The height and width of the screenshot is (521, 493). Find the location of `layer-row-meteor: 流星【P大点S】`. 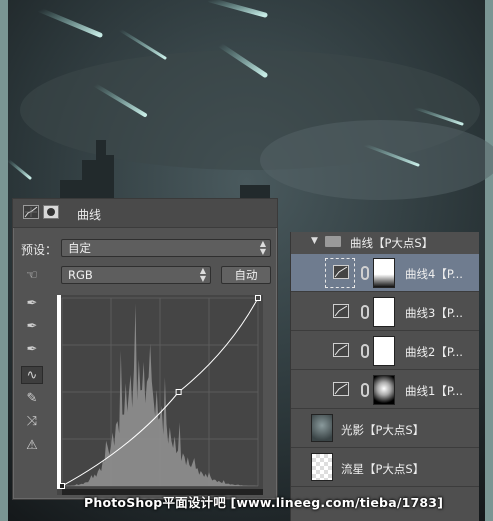

layer-row-meteor: 流星【P大点S】 is located at coordinates (385, 468).